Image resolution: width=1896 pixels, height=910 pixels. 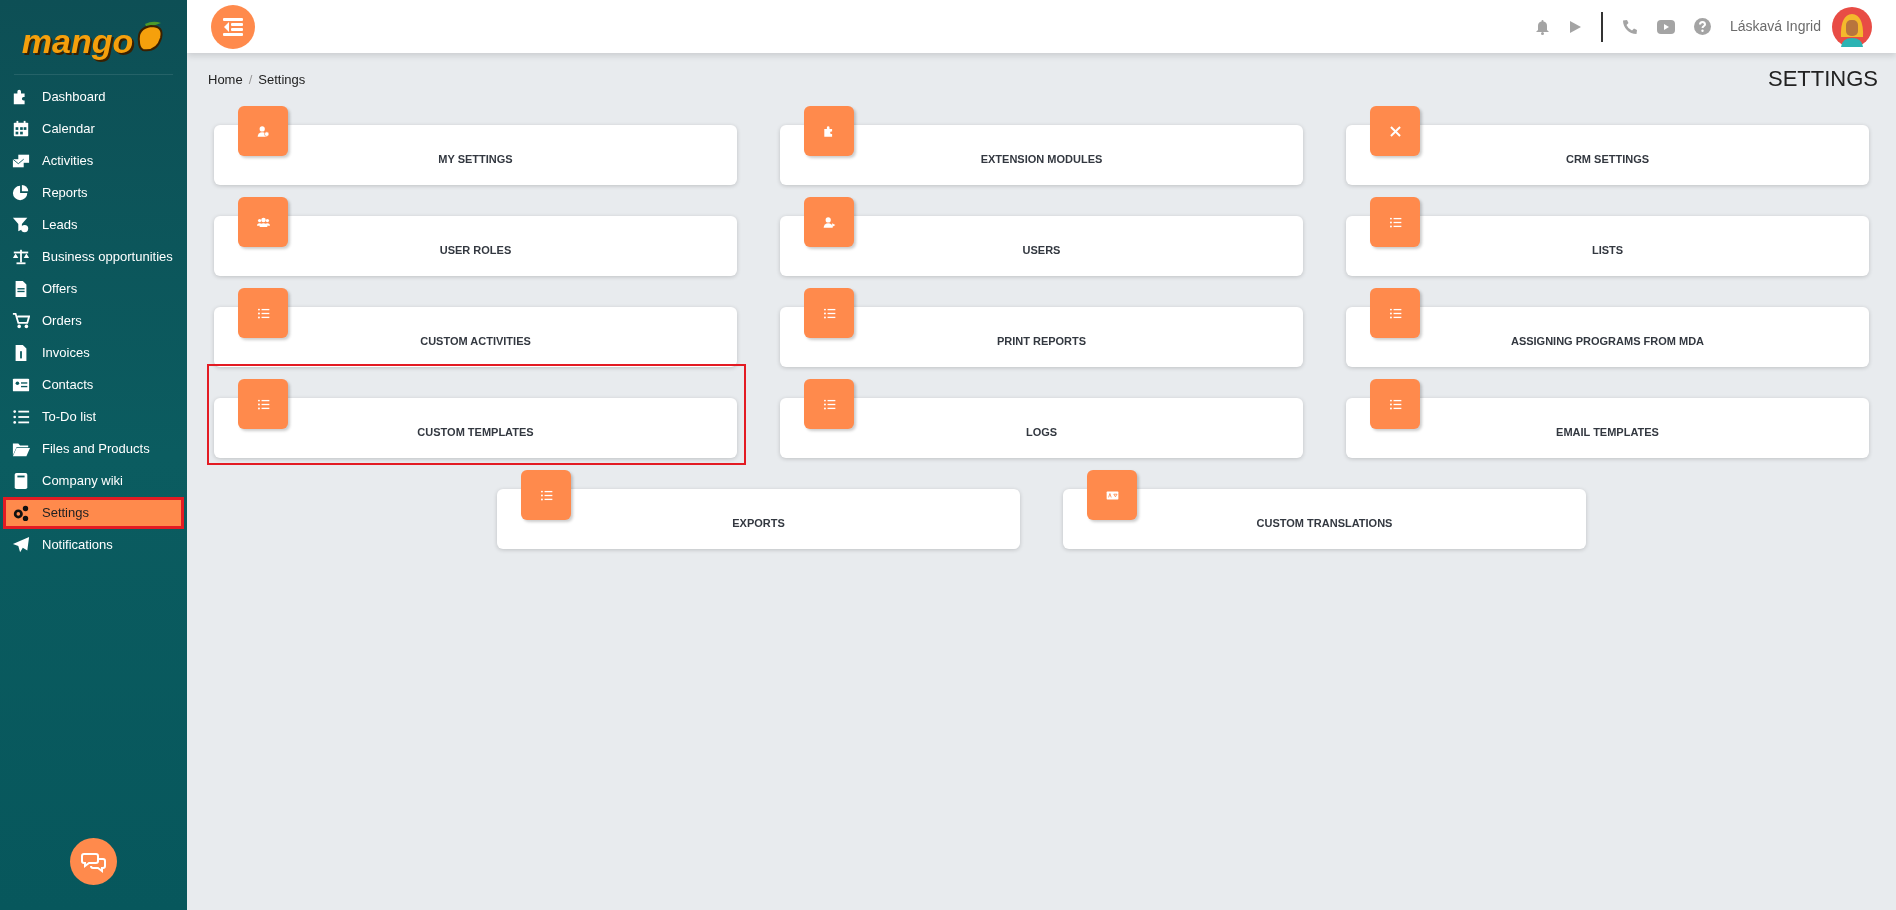 I want to click on settings-card: LISTS, so click(x=1607, y=246).